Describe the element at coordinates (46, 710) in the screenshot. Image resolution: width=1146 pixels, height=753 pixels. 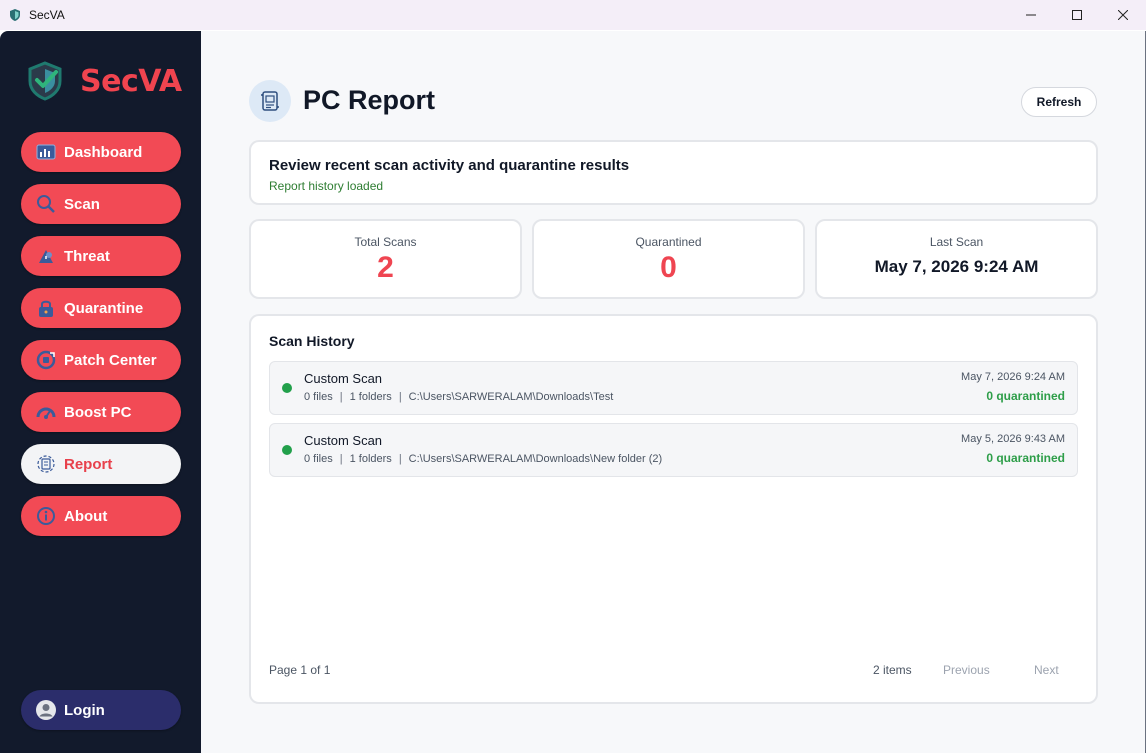
I see `user-icon` at that location.